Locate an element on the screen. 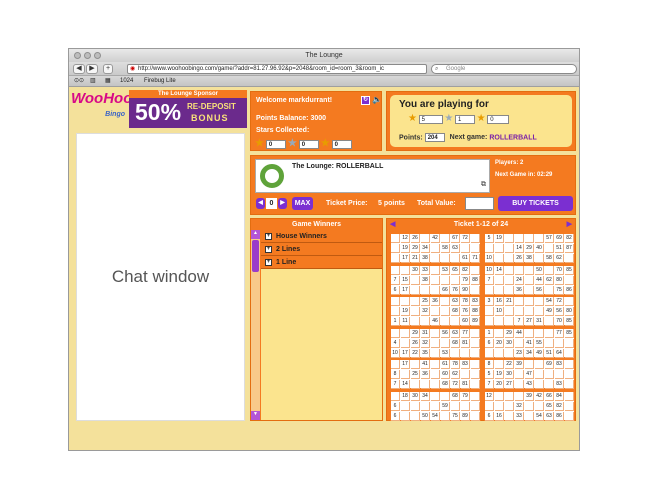  ticket-cell: 6 is located at coordinates (395, 406).